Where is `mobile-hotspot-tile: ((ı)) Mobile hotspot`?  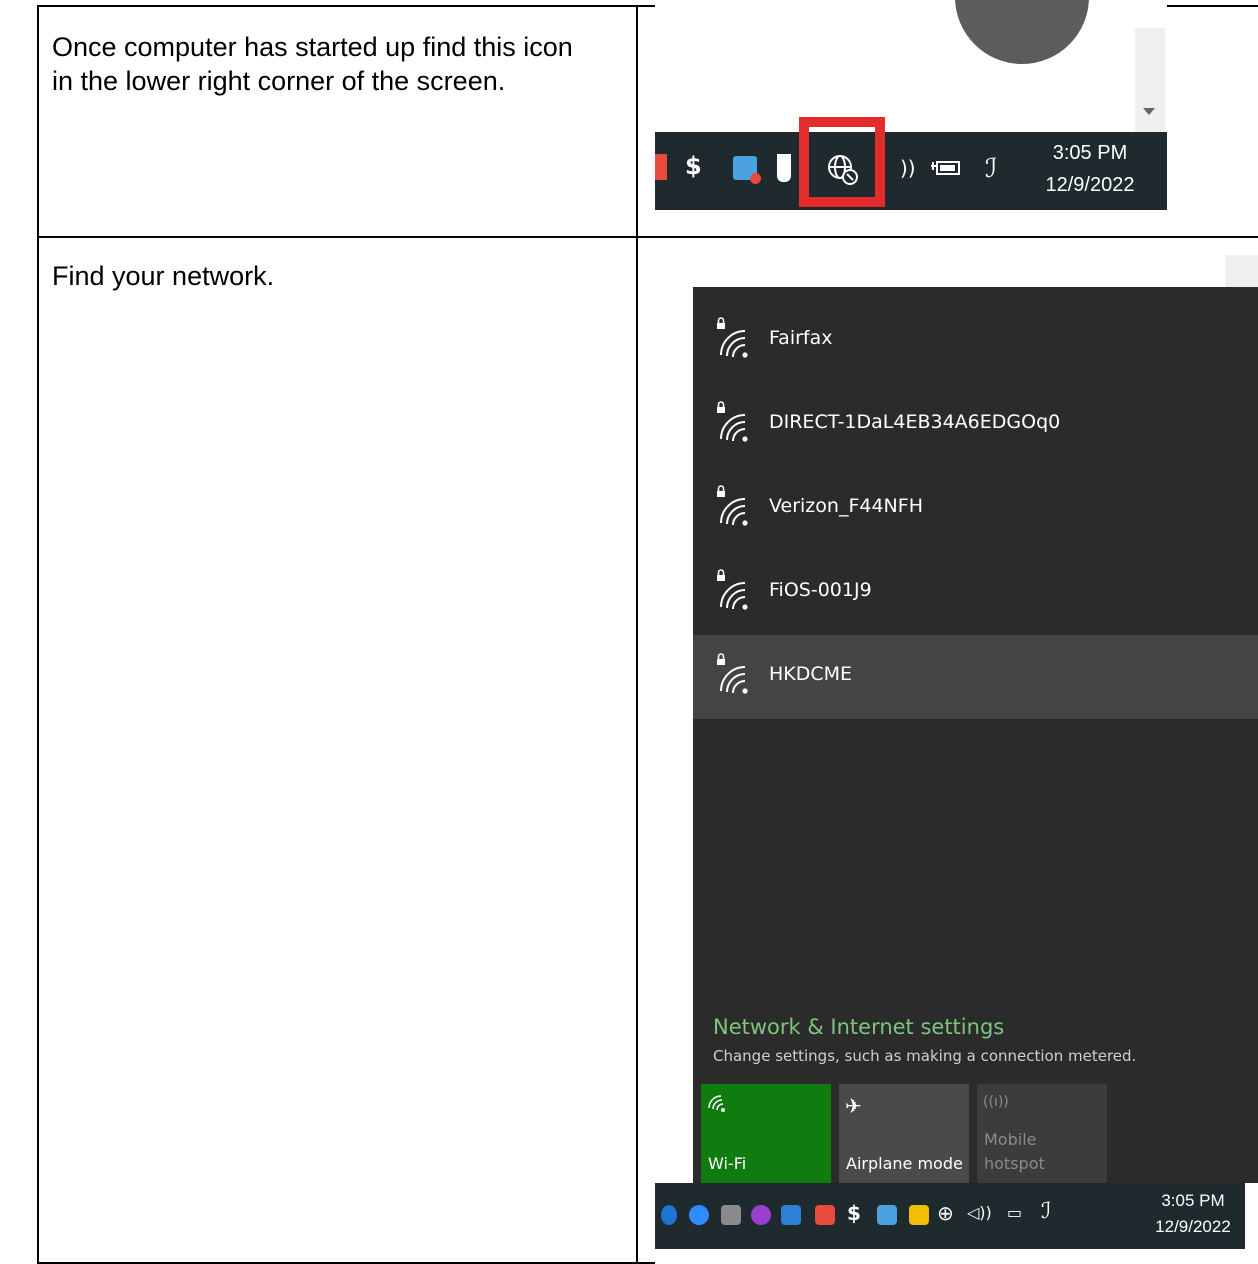
mobile-hotspot-tile: ((ı)) Mobile hotspot is located at coordinates (1042, 1133).